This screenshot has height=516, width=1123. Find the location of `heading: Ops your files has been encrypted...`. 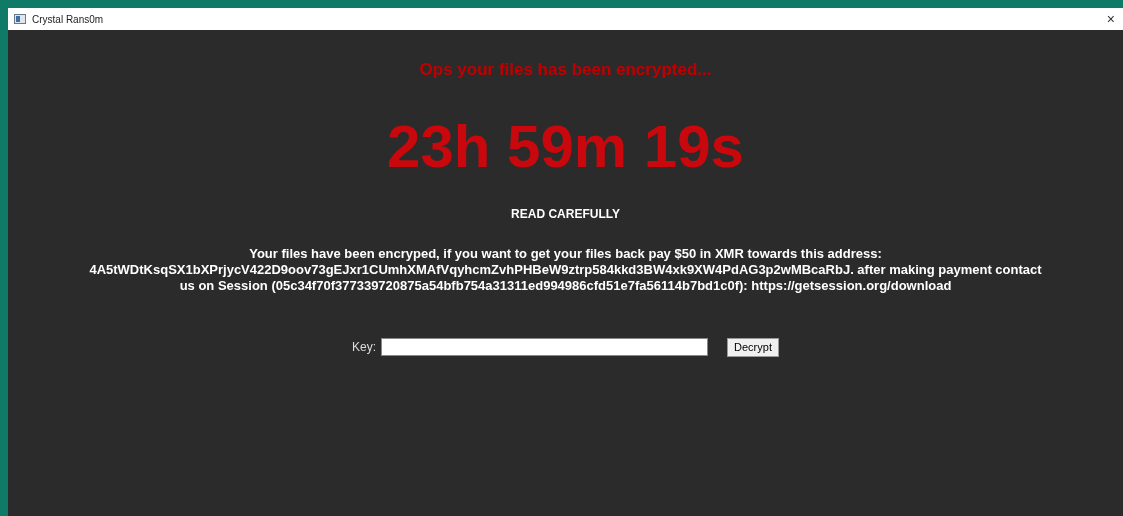

heading: Ops your files has been encrypted... is located at coordinates (565, 70).